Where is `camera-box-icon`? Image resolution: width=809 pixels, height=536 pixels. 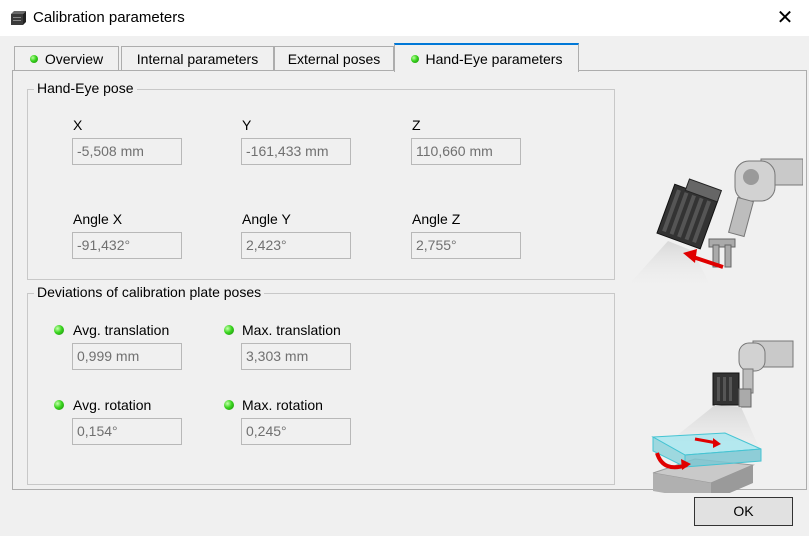
camera-box-icon is located at coordinates (18, 18).